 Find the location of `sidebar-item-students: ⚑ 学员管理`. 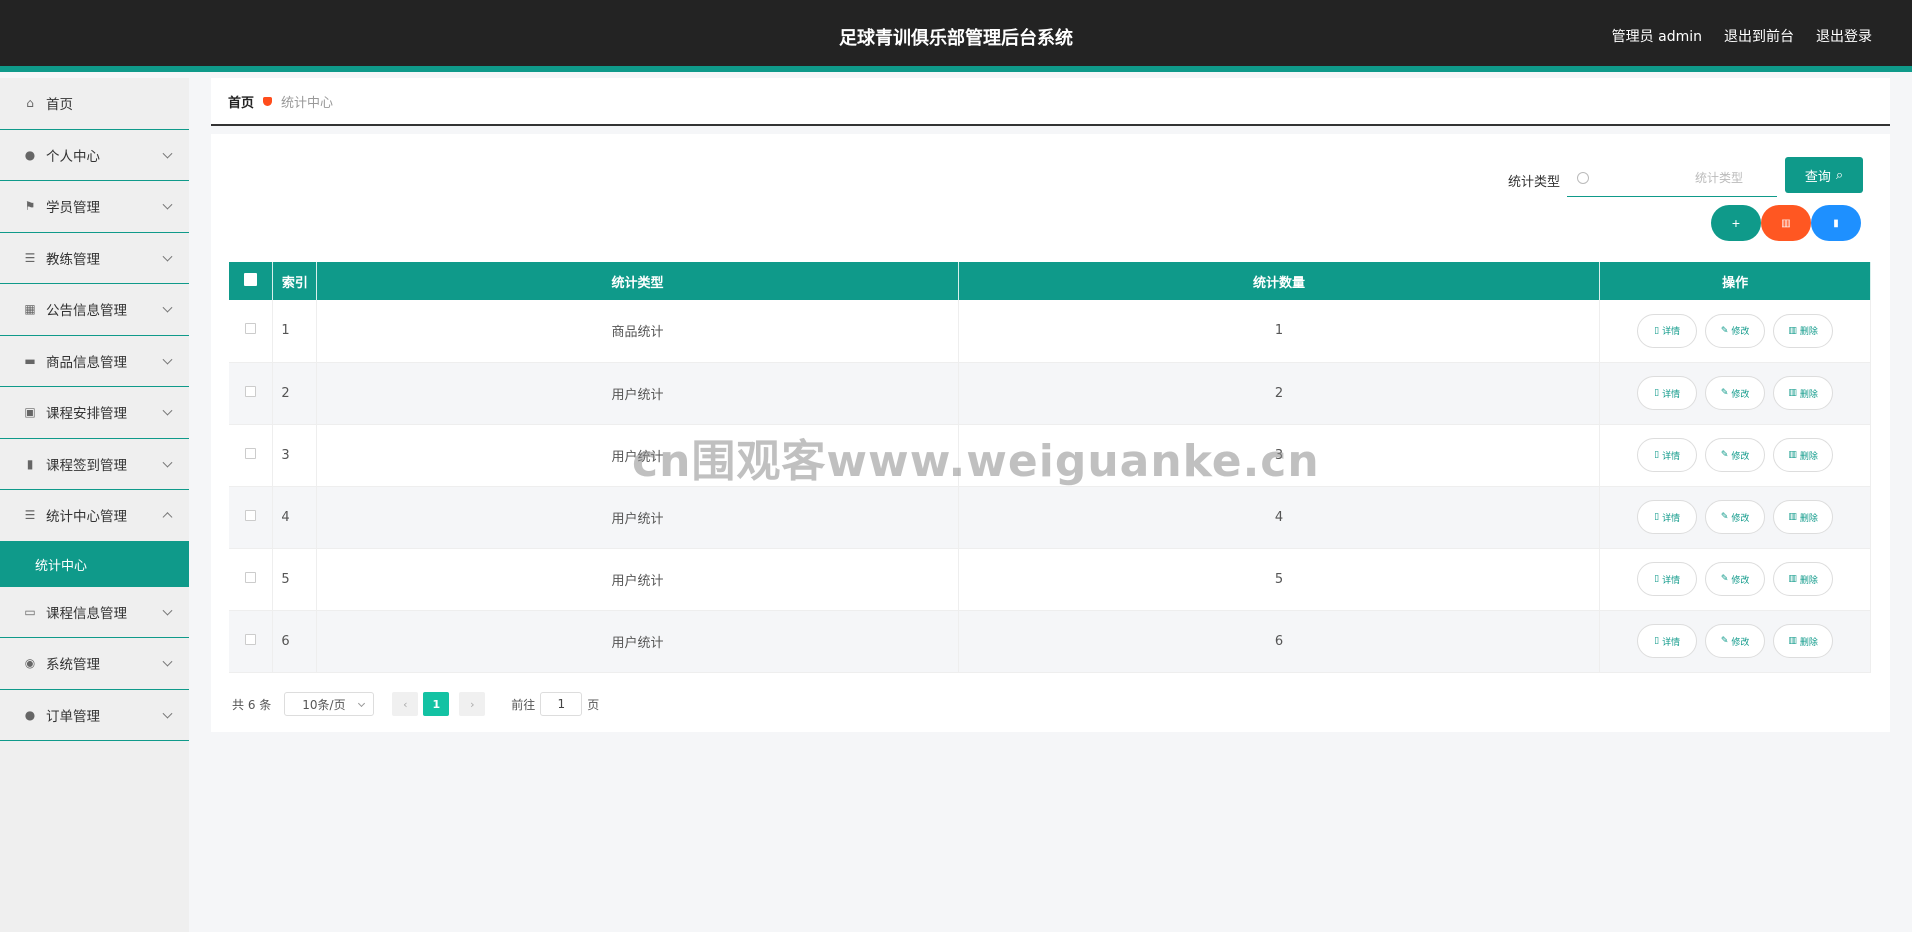

sidebar-item-students: ⚑ 学员管理 is located at coordinates (94, 207).